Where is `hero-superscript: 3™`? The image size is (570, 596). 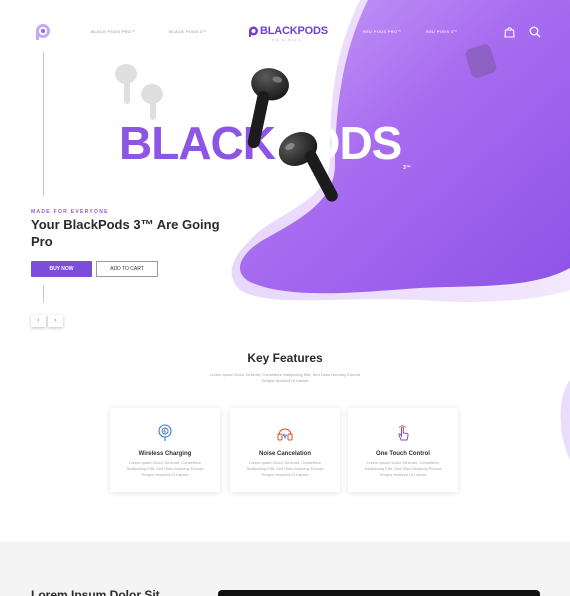
hero-superscript: 3™ is located at coordinates (407, 168).